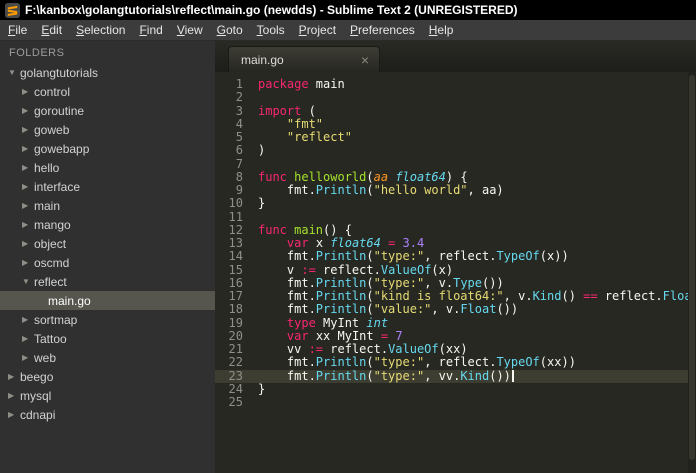 This screenshot has width=696, height=473. I want to click on tree-folder-goroutine: ▶ goroutine, so click(107, 110).